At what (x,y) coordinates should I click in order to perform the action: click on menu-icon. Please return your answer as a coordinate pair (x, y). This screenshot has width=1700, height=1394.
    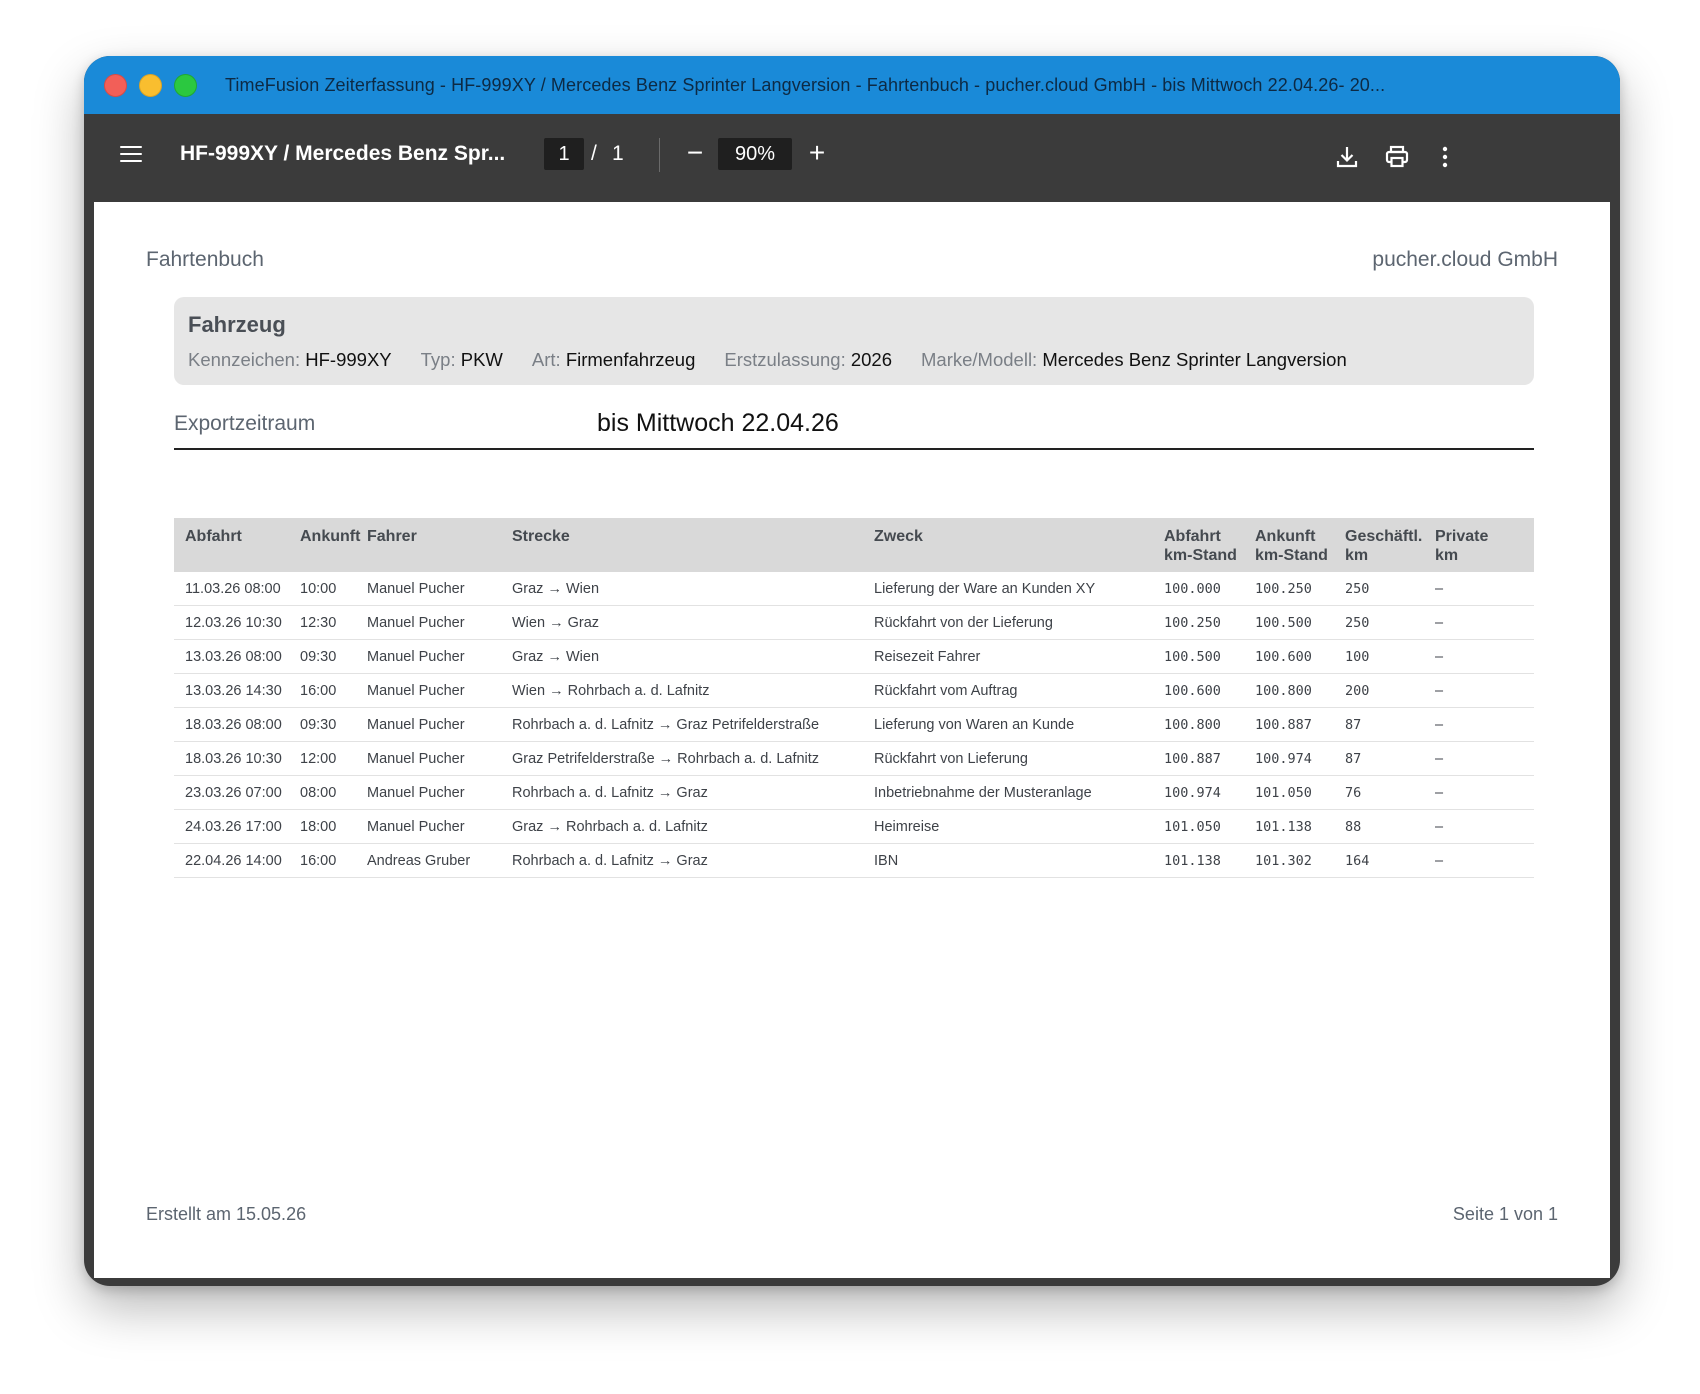
    Looking at the image, I should click on (131, 155).